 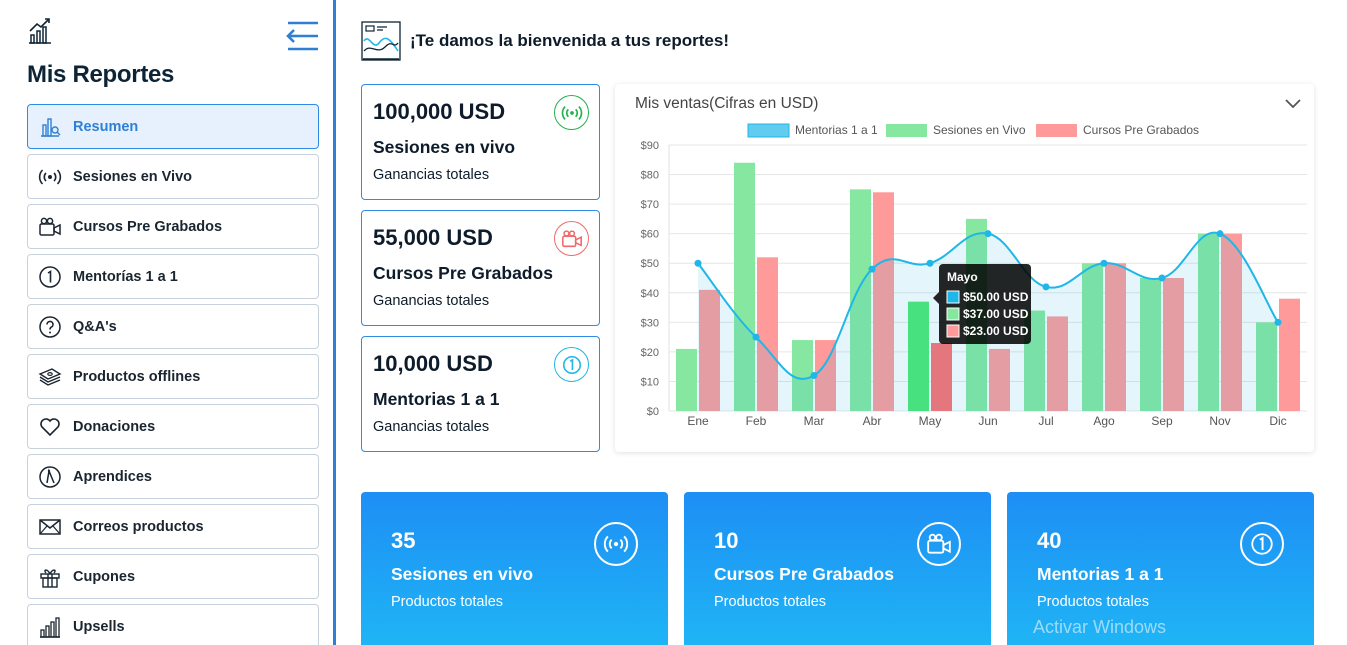 What do you see at coordinates (302, 36) in the screenshot?
I see `collapse-sidebar-button` at bounding box center [302, 36].